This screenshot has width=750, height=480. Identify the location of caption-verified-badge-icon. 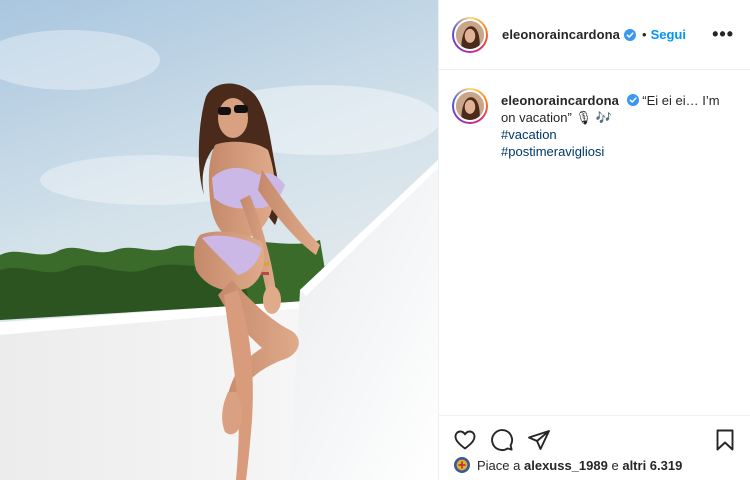
(632, 100).